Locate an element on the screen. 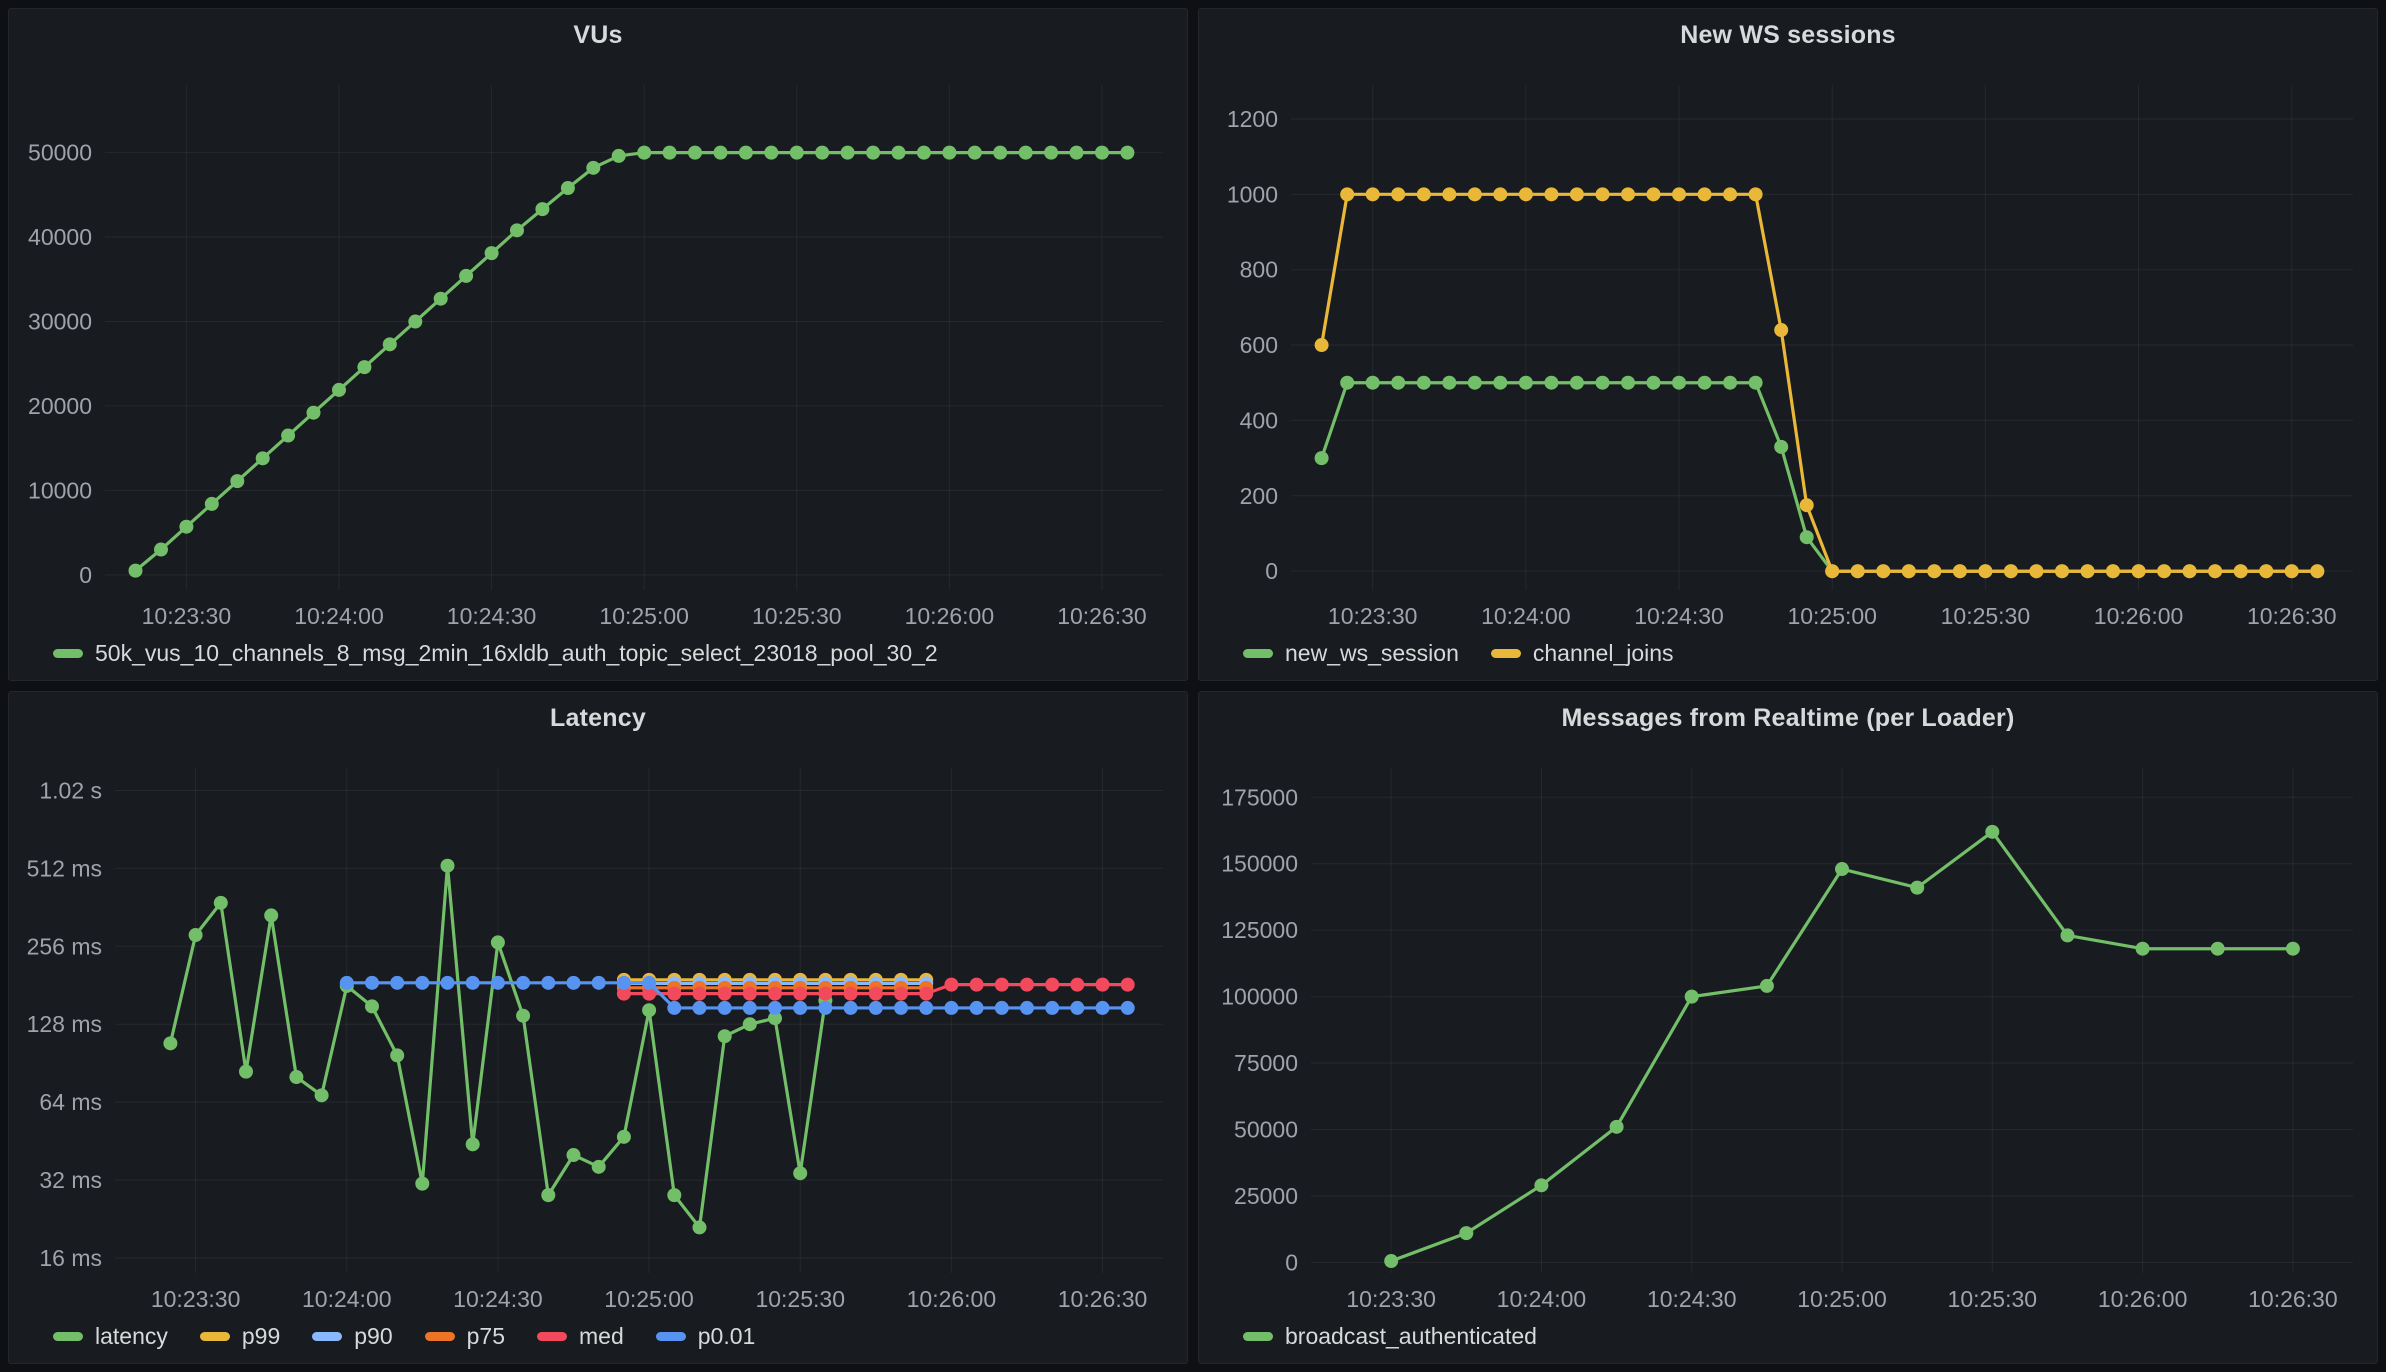 The image size is (2386, 1372). legend-item-med: med is located at coordinates (580, 1336).